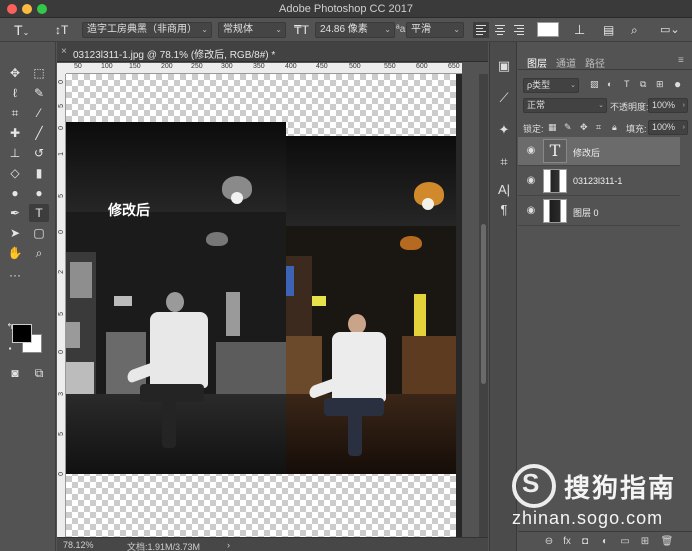 The width and height of the screenshot is (692, 551). I want to click on smart-object-filter-icon: ⊞, so click(660, 84).